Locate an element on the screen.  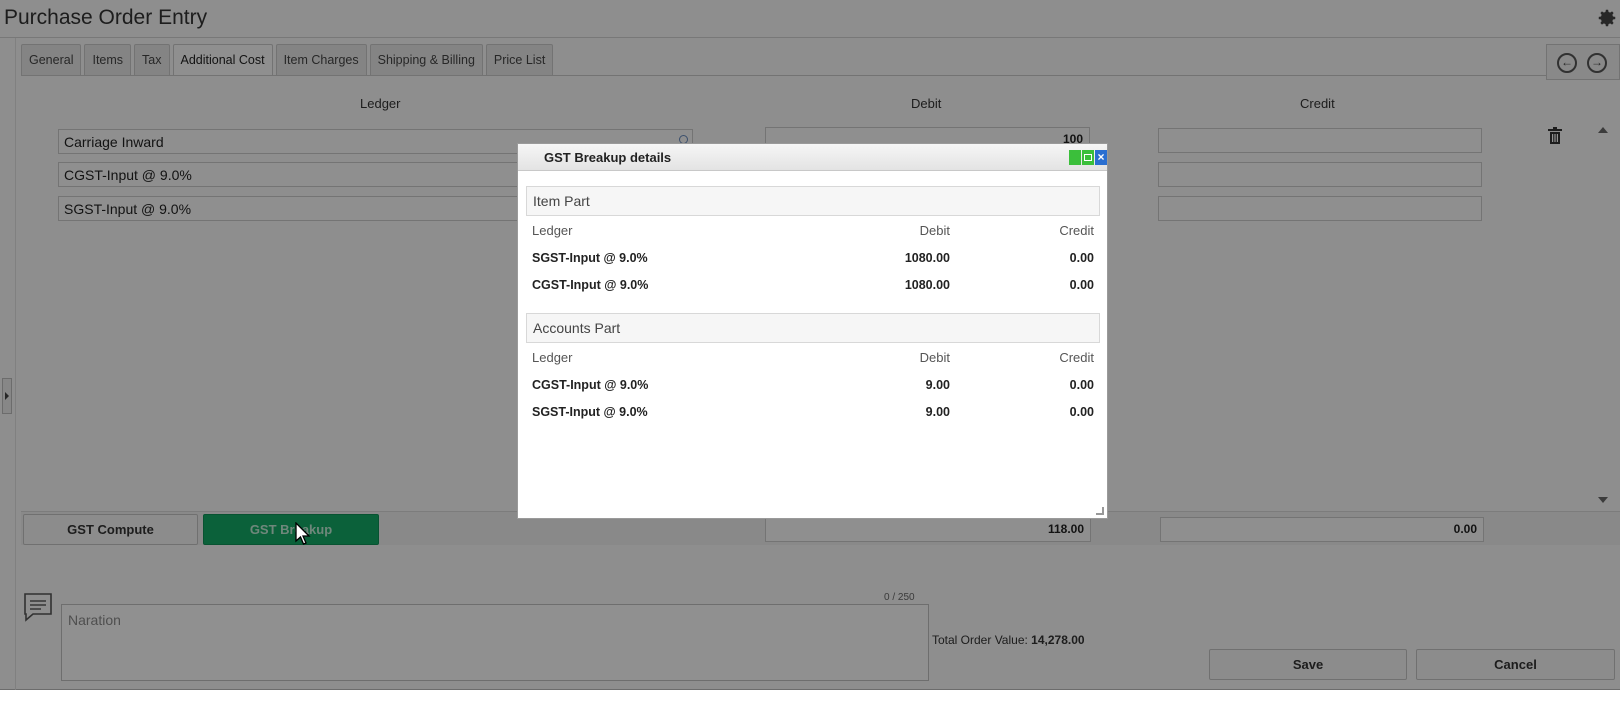
maximize-icon is located at coordinates (1088, 157).